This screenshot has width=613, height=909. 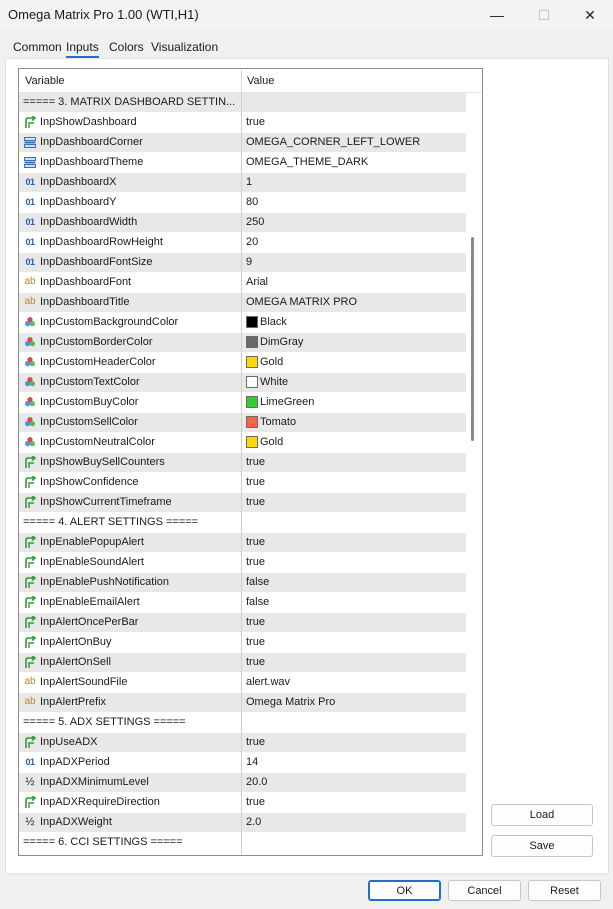 What do you see at coordinates (242, 623) in the screenshot?
I see `parameter-row: InpAlertOncePerBar true` at bounding box center [242, 623].